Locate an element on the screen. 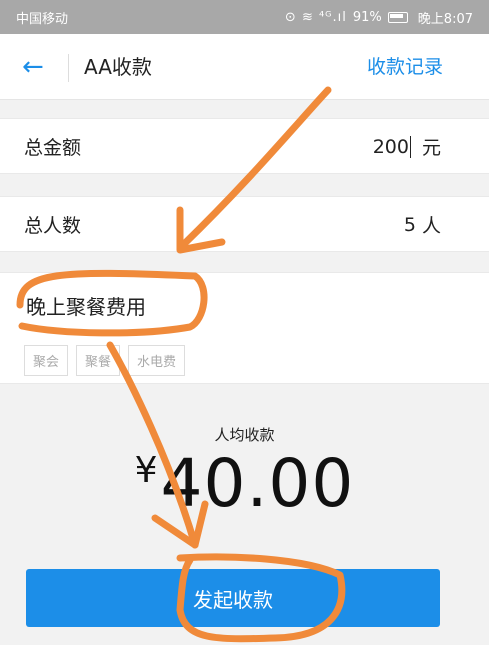 The image size is (489, 645). text-cursor is located at coordinates (410, 146).